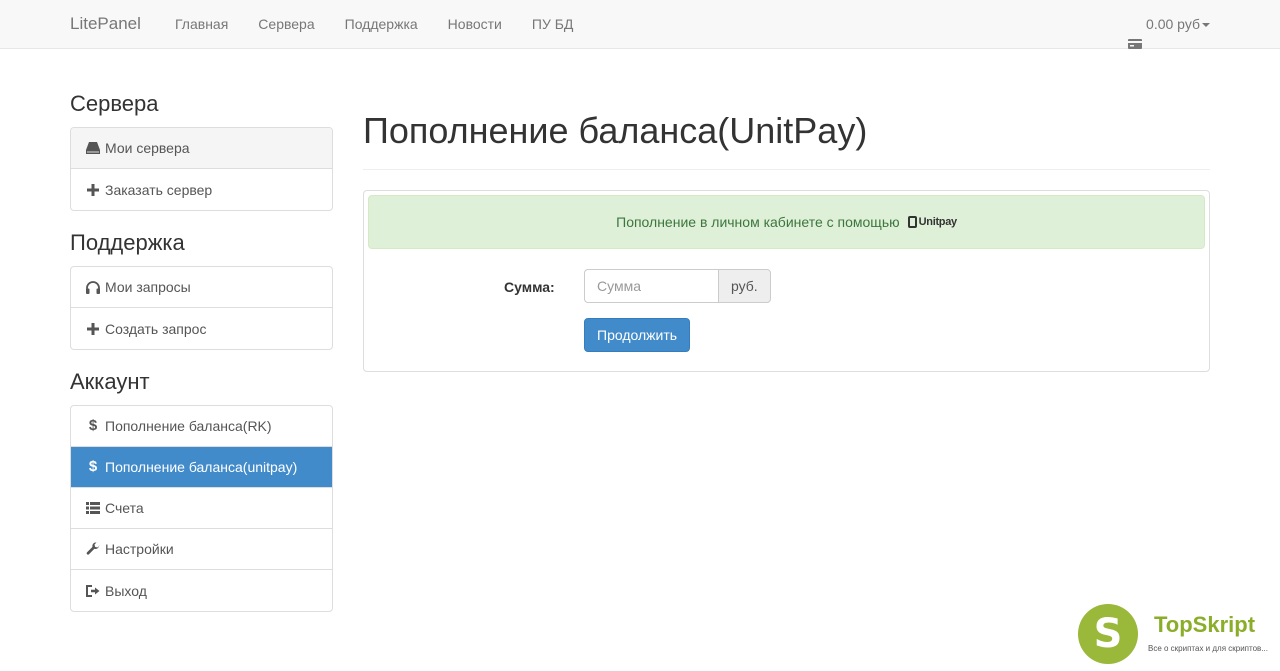 The image size is (1280, 671). Describe the element at coordinates (1205, 624) in the screenshot. I see `topskript-name: TopSkript` at that location.